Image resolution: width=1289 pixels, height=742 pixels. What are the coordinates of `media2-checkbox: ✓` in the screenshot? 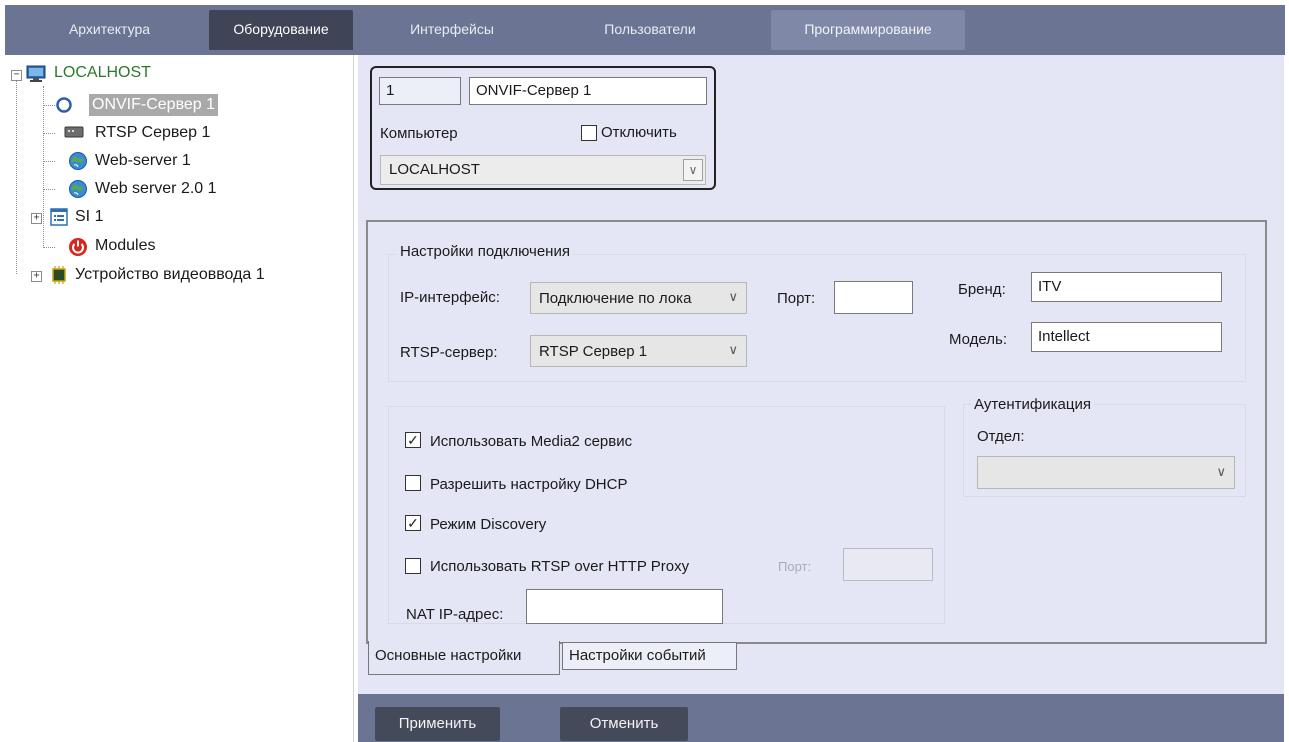 It's located at (413, 440).